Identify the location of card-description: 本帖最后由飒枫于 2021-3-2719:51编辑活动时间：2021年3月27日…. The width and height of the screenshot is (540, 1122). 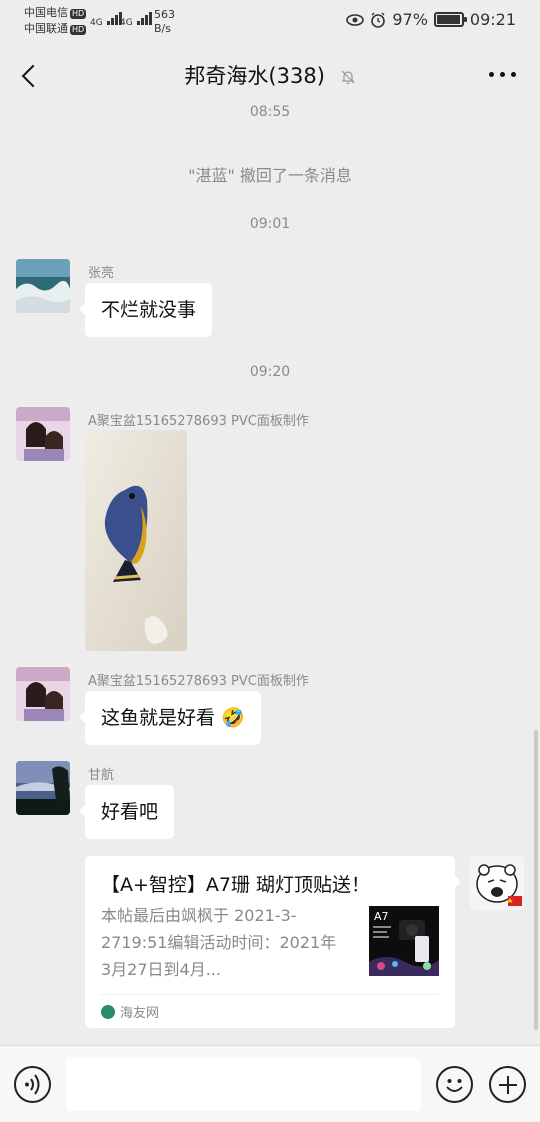
(219, 942).